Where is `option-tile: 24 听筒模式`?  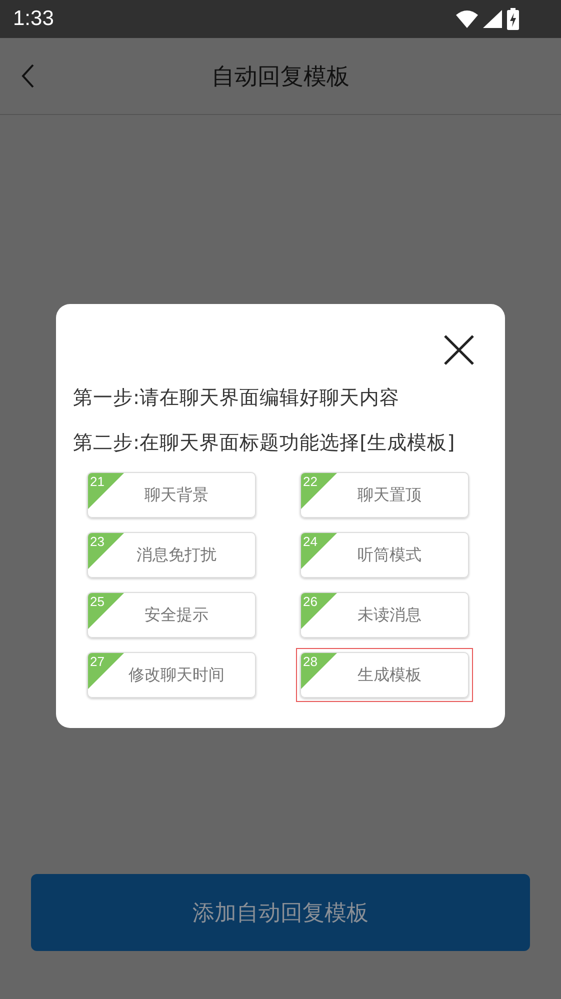
option-tile: 24 听筒模式 is located at coordinates (384, 555).